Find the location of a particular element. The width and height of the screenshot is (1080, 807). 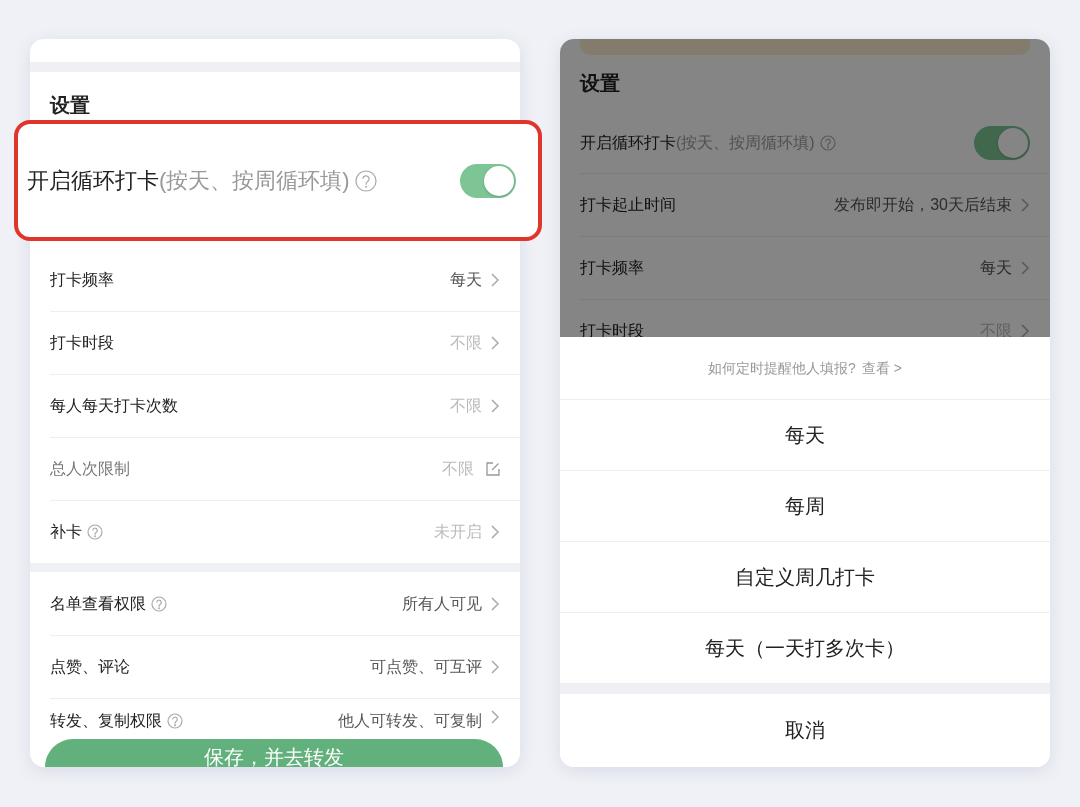

setting-row: 打卡频率 每天 is located at coordinates (285, 279).